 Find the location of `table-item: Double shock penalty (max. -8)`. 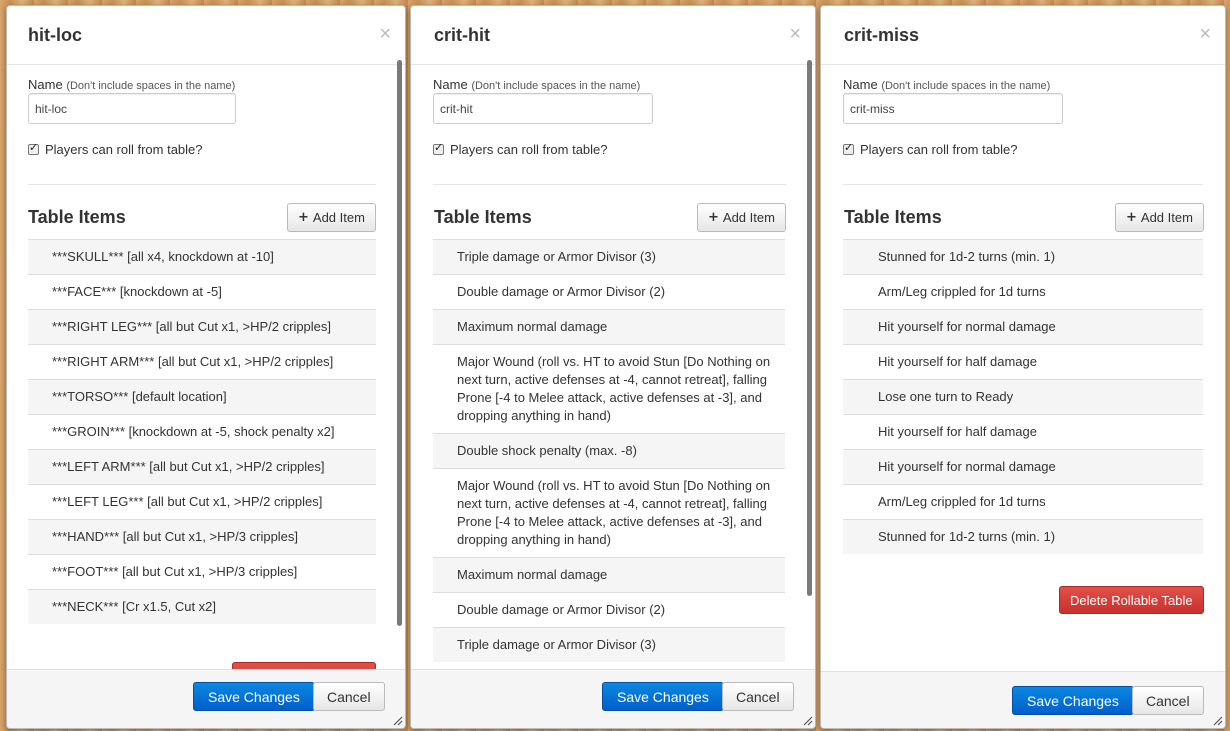

table-item: Double shock penalty (max. -8) is located at coordinates (609, 450).